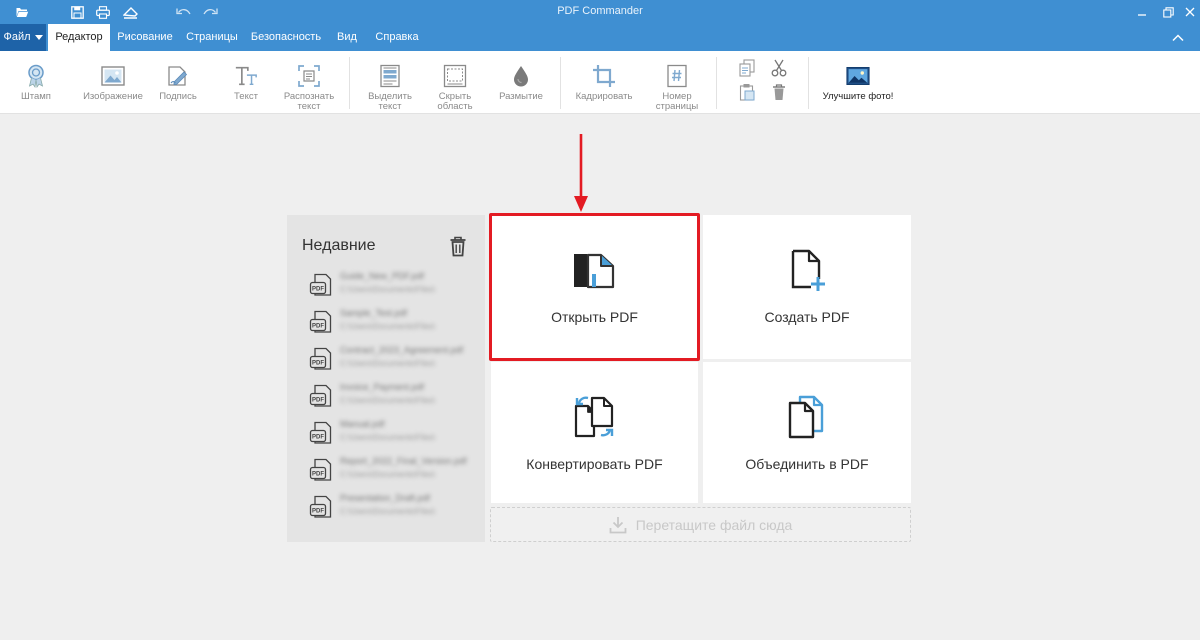  Describe the element at coordinates (178, 76) in the screenshot. I see `signature-icon` at that location.